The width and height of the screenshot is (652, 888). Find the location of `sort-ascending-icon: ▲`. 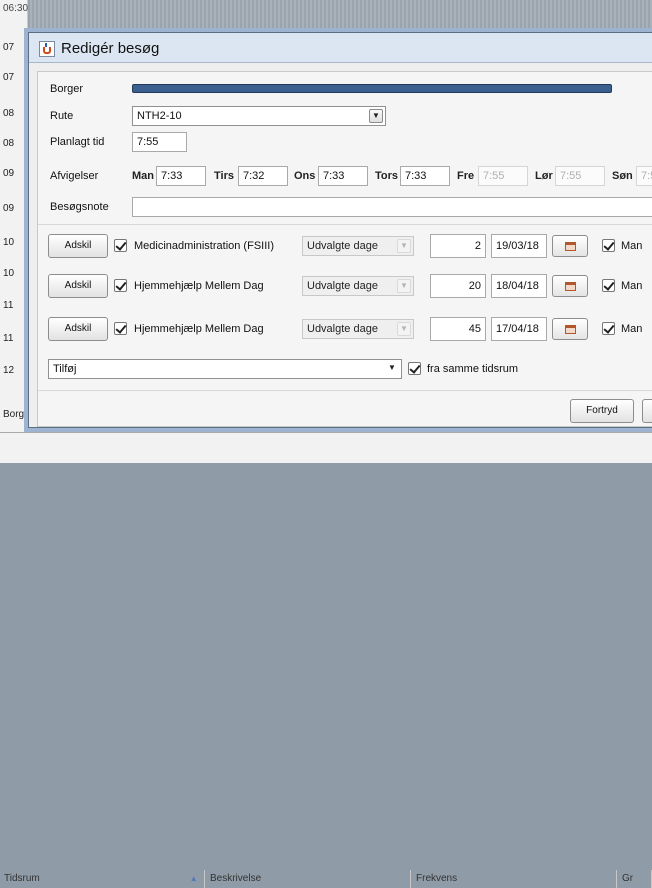

sort-ascending-icon: ▲ is located at coordinates (193, 878).